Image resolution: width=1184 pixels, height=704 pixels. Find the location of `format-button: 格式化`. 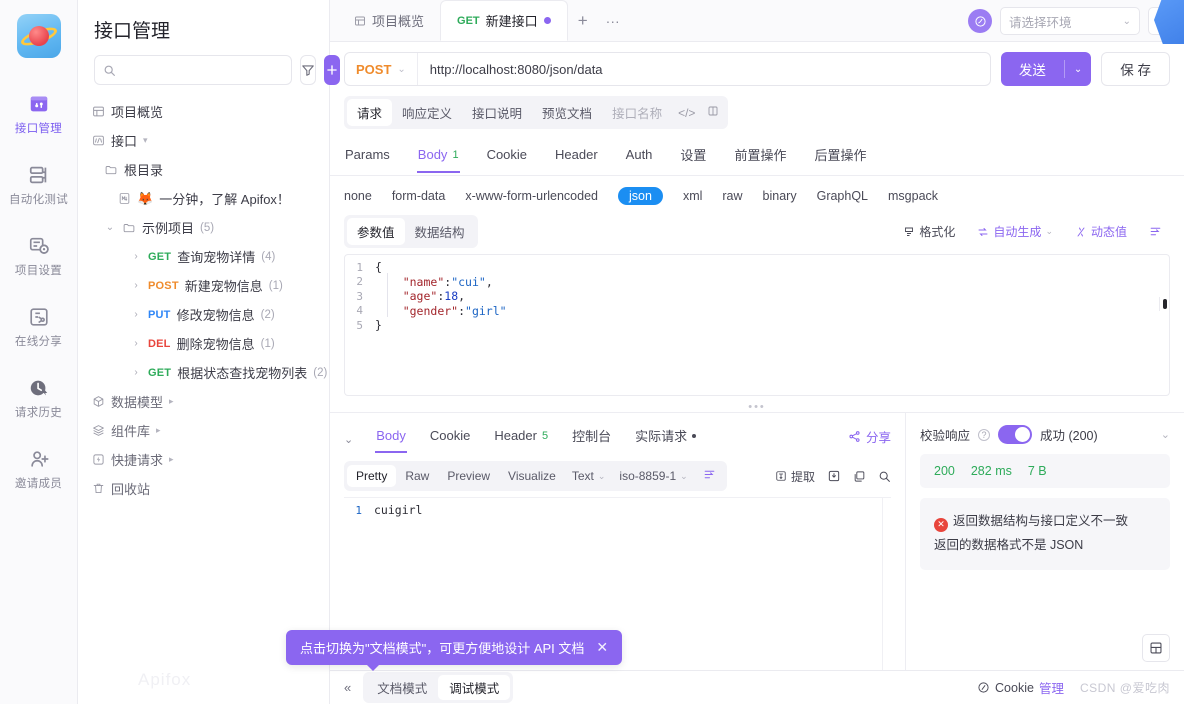

format-button: 格式化 is located at coordinates (929, 231).